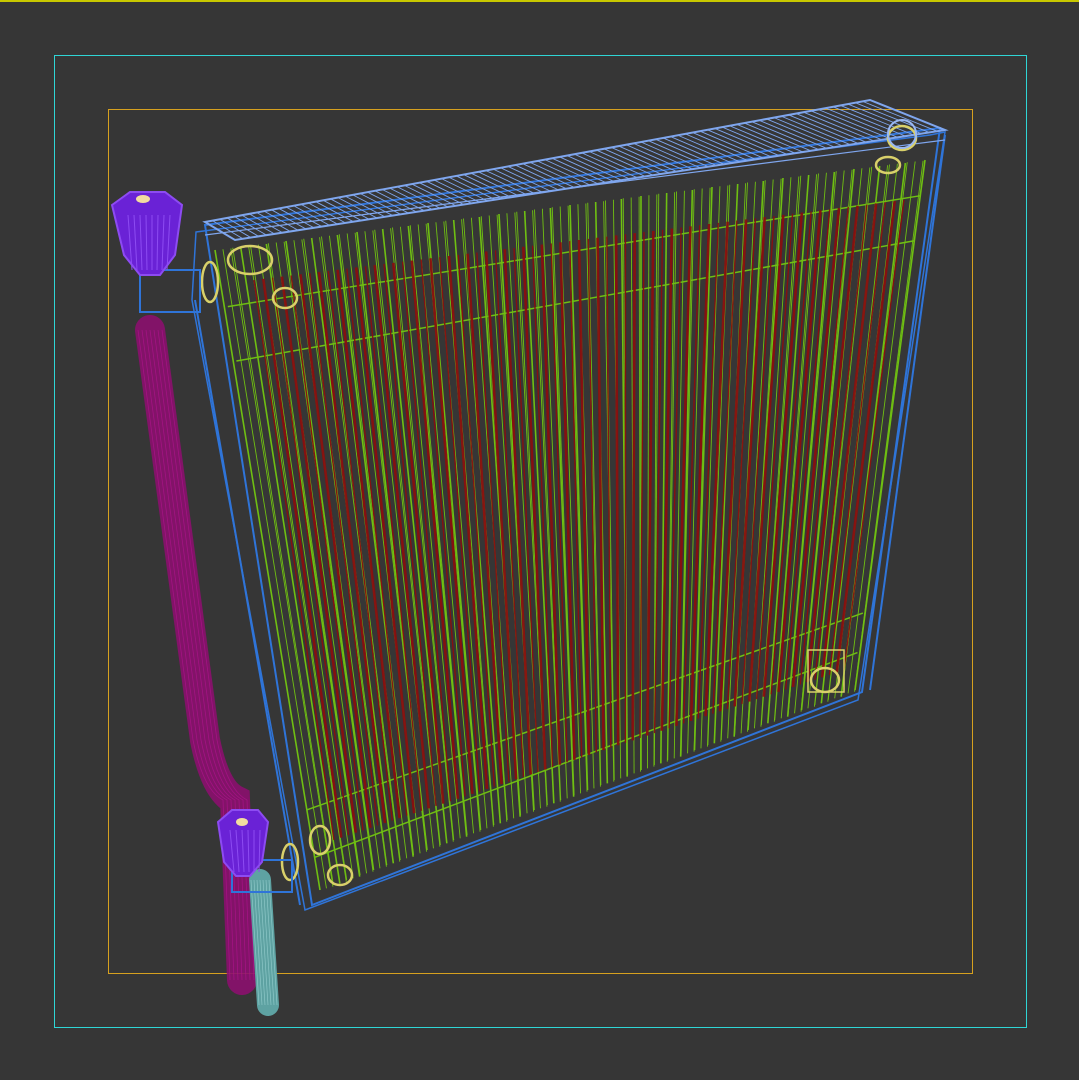 The height and width of the screenshot is (1080, 1079). What do you see at coordinates (242, 822) in the screenshot?
I see `lower-cap-top` at bounding box center [242, 822].